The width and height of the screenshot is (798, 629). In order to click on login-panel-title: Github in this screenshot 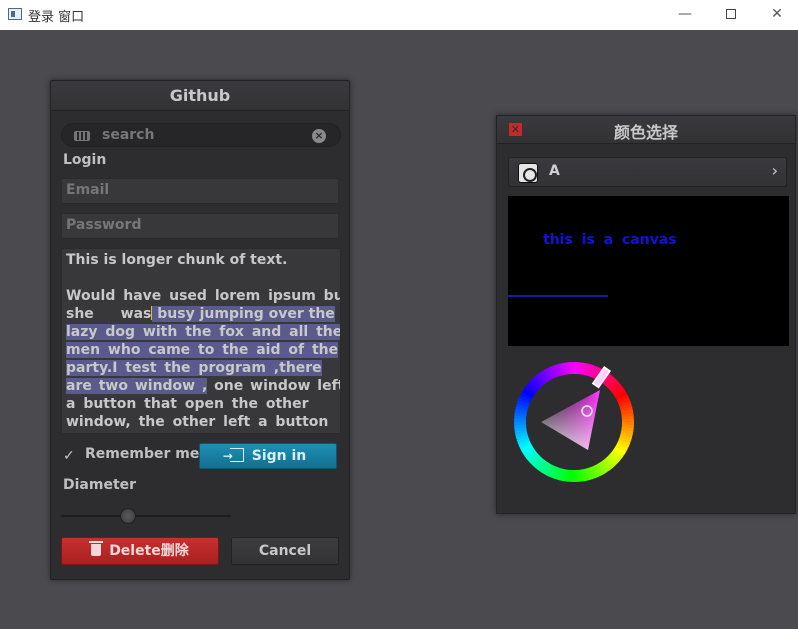, I will do `click(200, 95)`.